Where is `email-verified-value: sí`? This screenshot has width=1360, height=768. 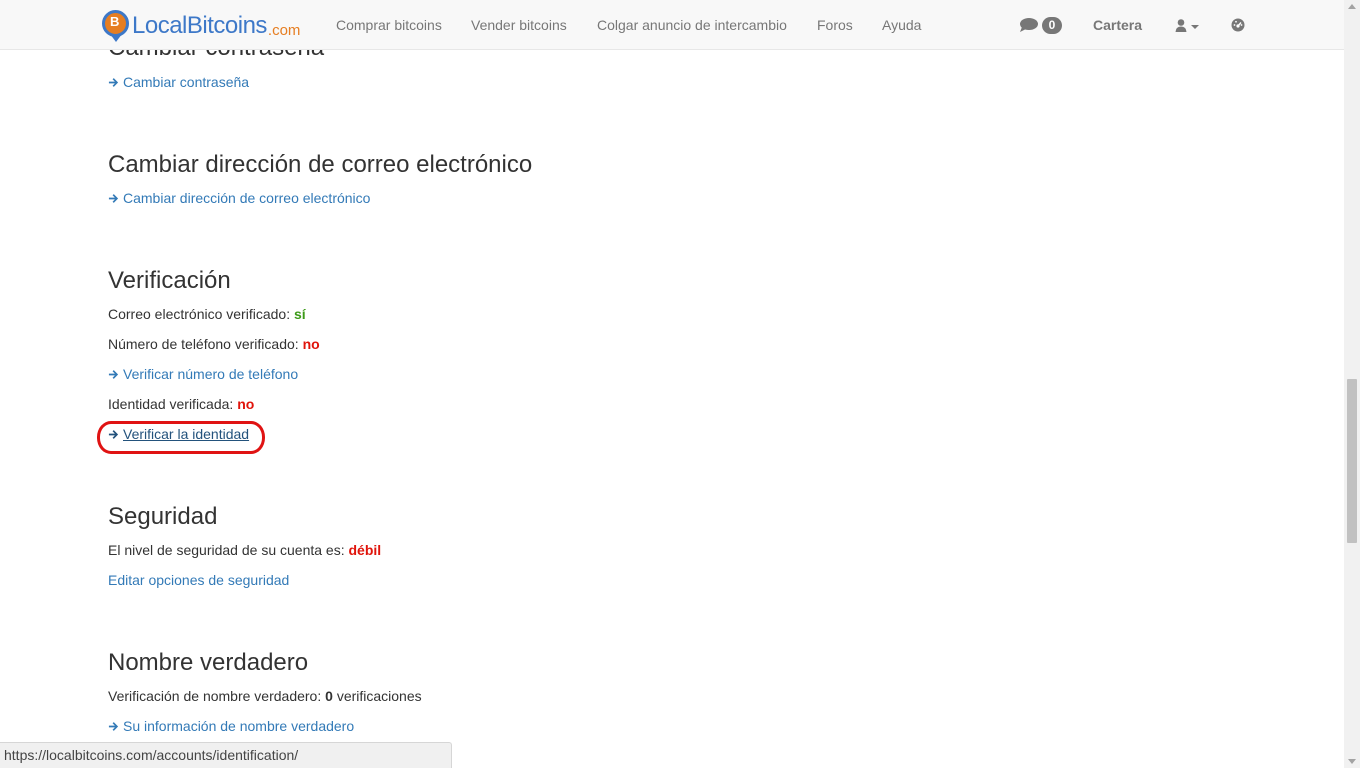 email-verified-value: sí is located at coordinates (299, 314).